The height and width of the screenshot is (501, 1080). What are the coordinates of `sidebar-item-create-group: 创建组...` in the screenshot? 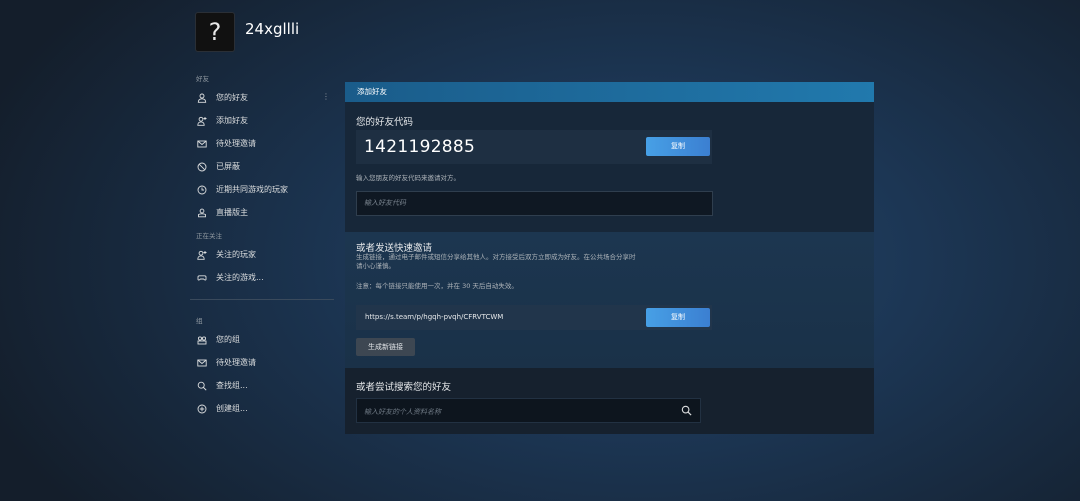 It's located at (262, 408).